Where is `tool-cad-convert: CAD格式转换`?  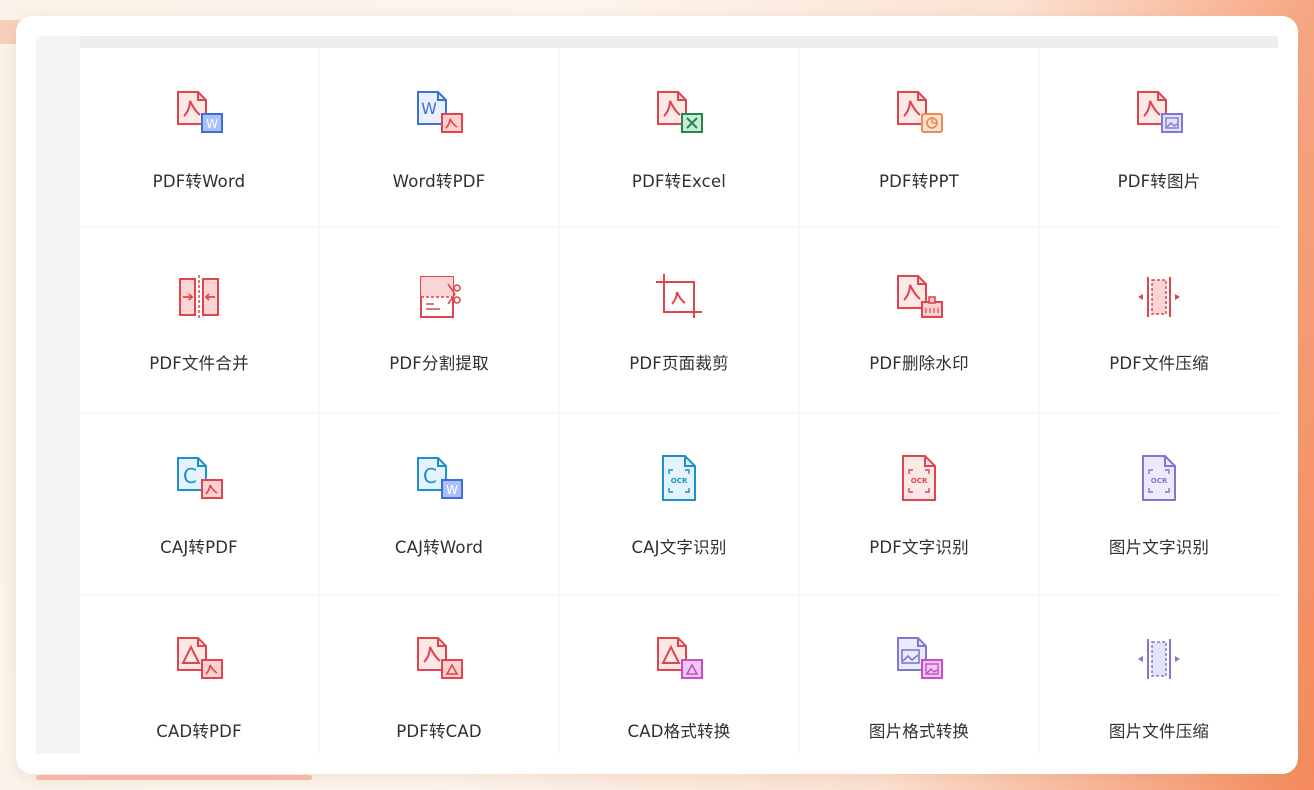 tool-cad-convert: CAD格式转换 is located at coordinates (679, 678).